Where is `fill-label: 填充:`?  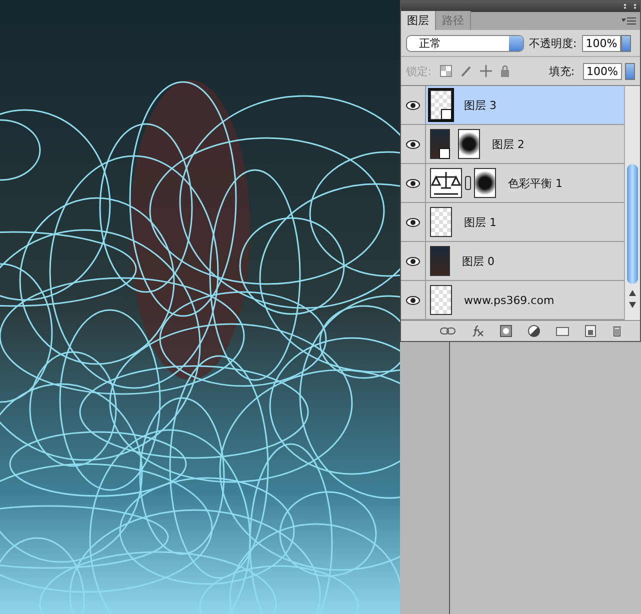
fill-label: 填充: is located at coordinates (561, 71).